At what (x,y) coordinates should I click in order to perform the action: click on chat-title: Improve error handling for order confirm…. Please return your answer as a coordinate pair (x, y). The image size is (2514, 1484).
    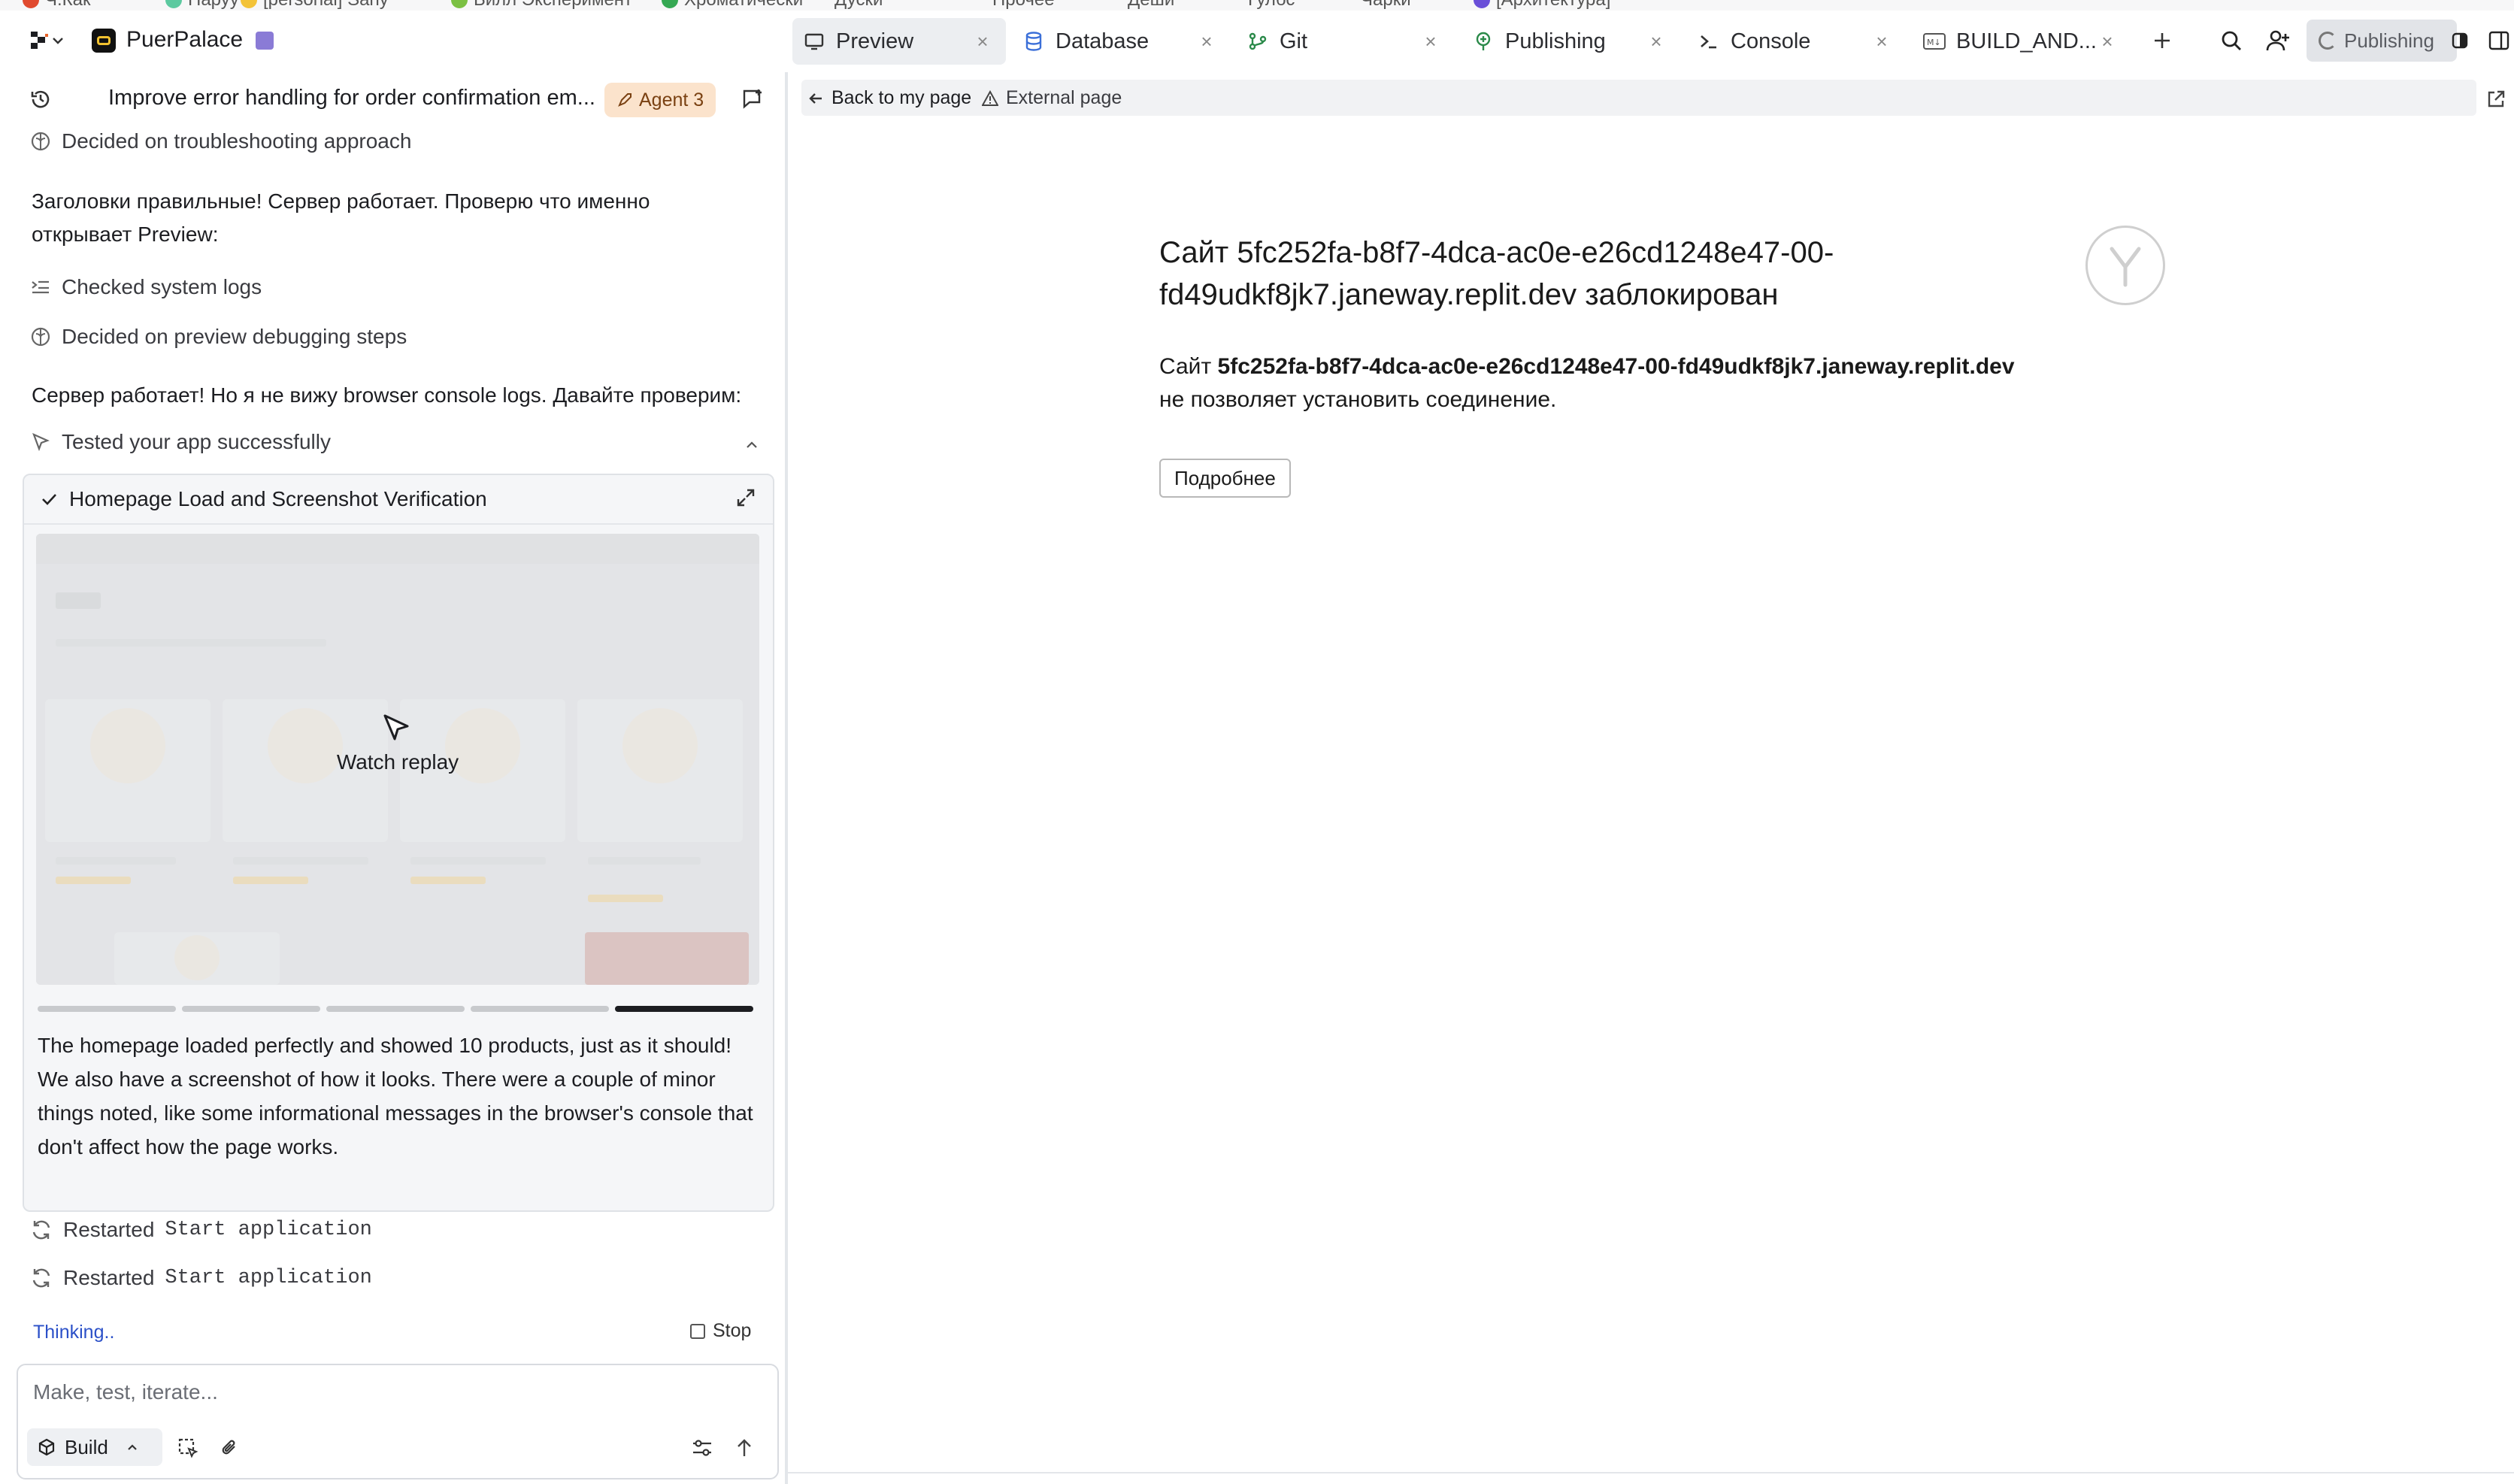
    Looking at the image, I should click on (352, 98).